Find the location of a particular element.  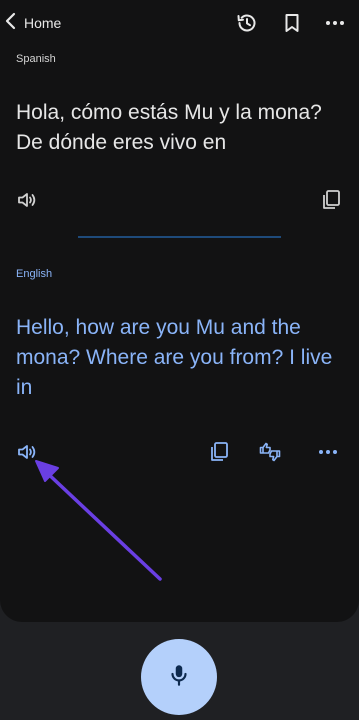

mic-icon is located at coordinates (179, 677).